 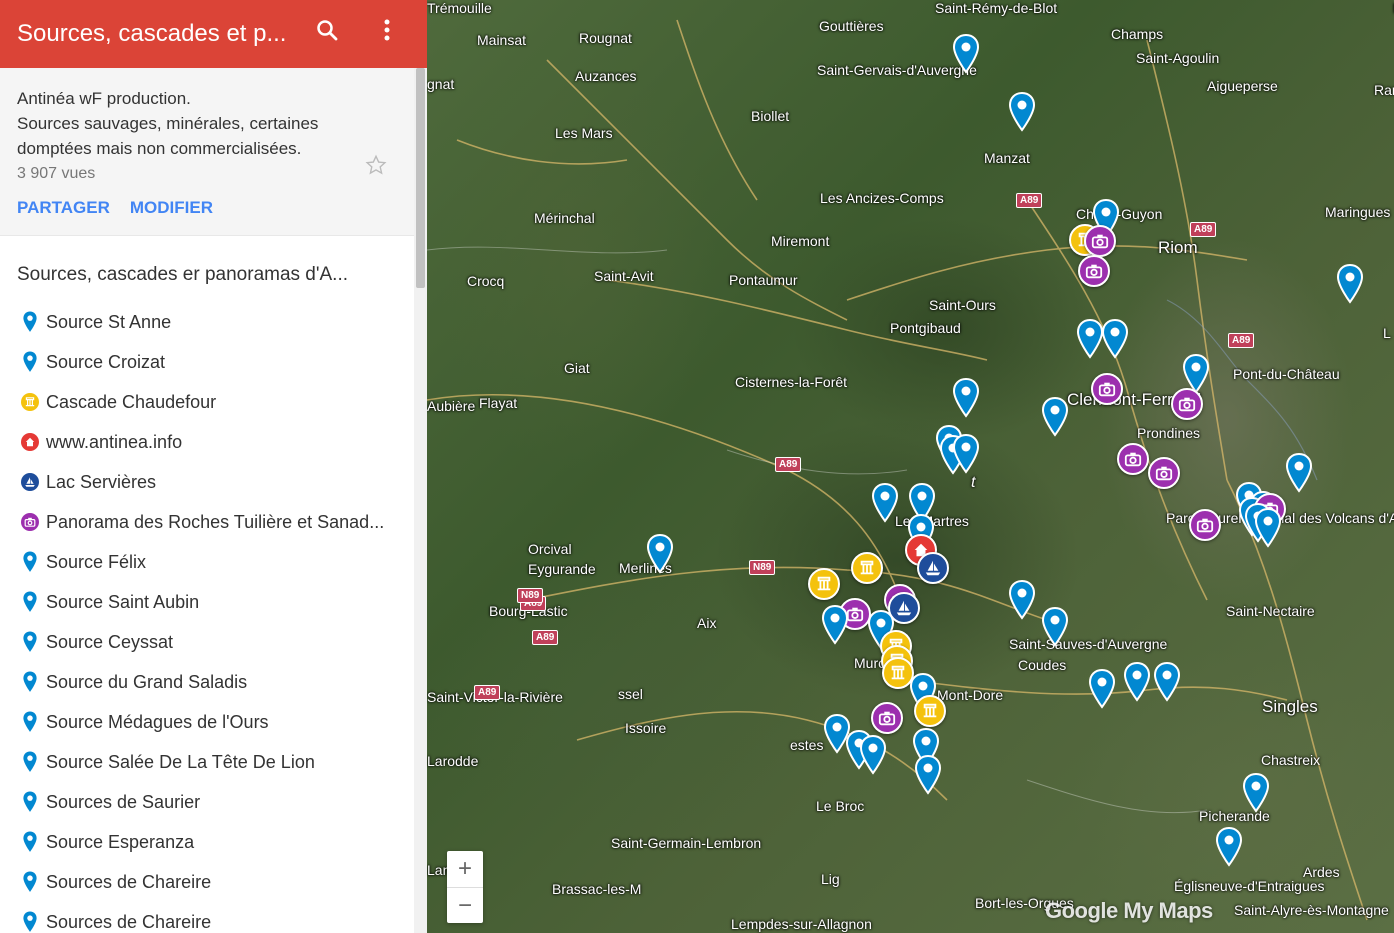 What do you see at coordinates (30, 522) in the screenshot?
I see `camera-icon` at bounding box center [30, 522].